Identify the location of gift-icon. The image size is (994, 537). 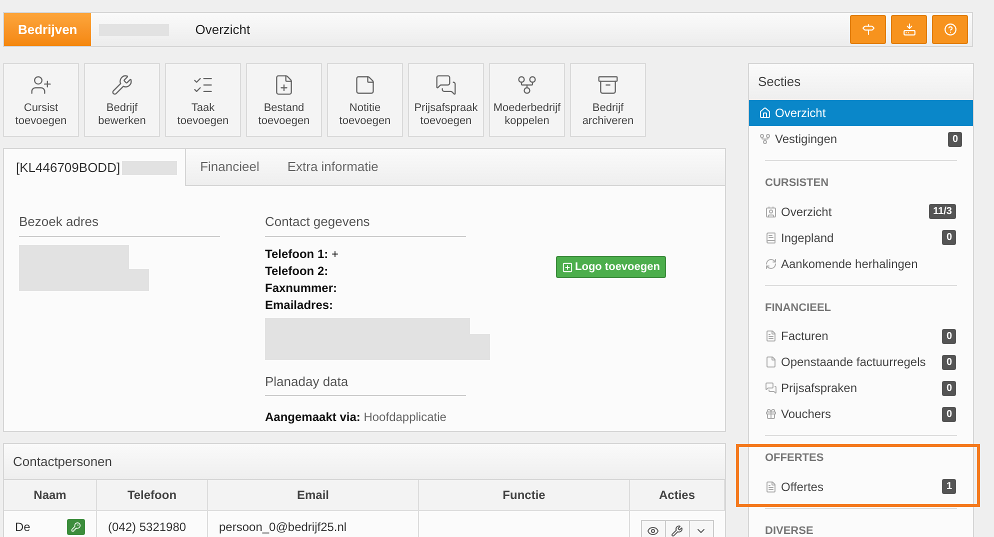
(771, 414).